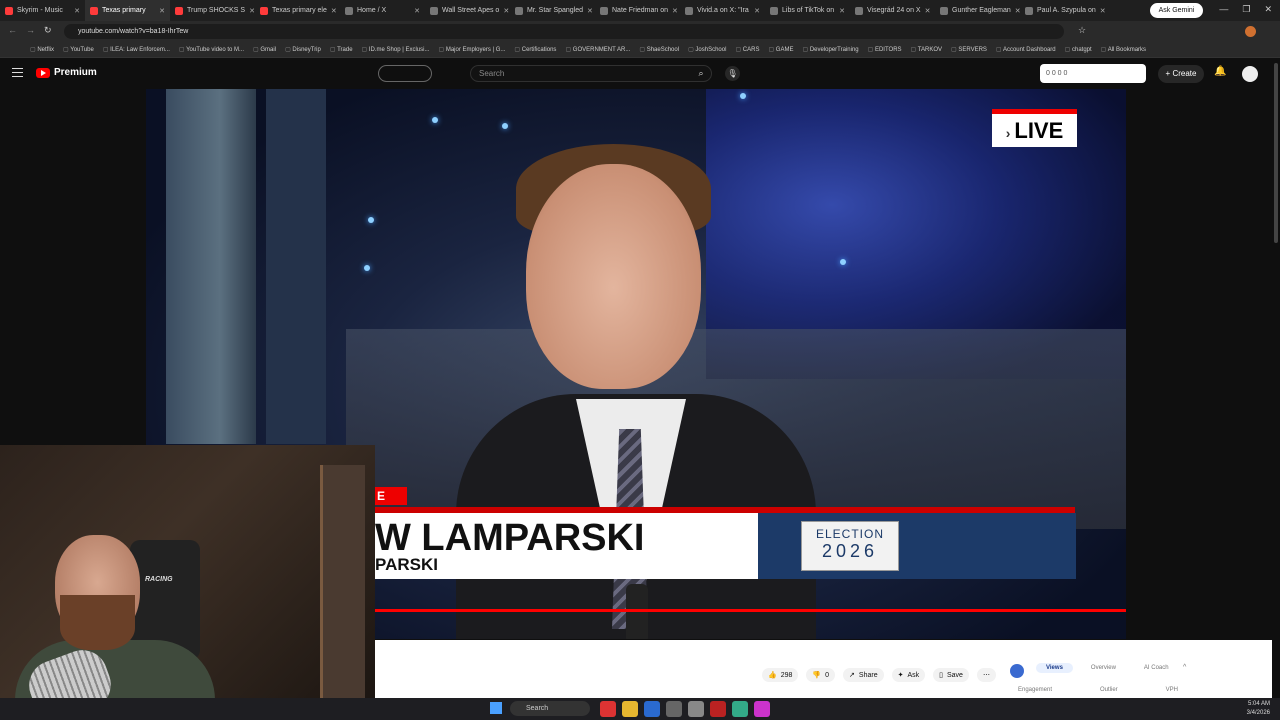  Describe the element at coordinates (591, 73) in the screenshot. I see `search-input: Search` at that location.